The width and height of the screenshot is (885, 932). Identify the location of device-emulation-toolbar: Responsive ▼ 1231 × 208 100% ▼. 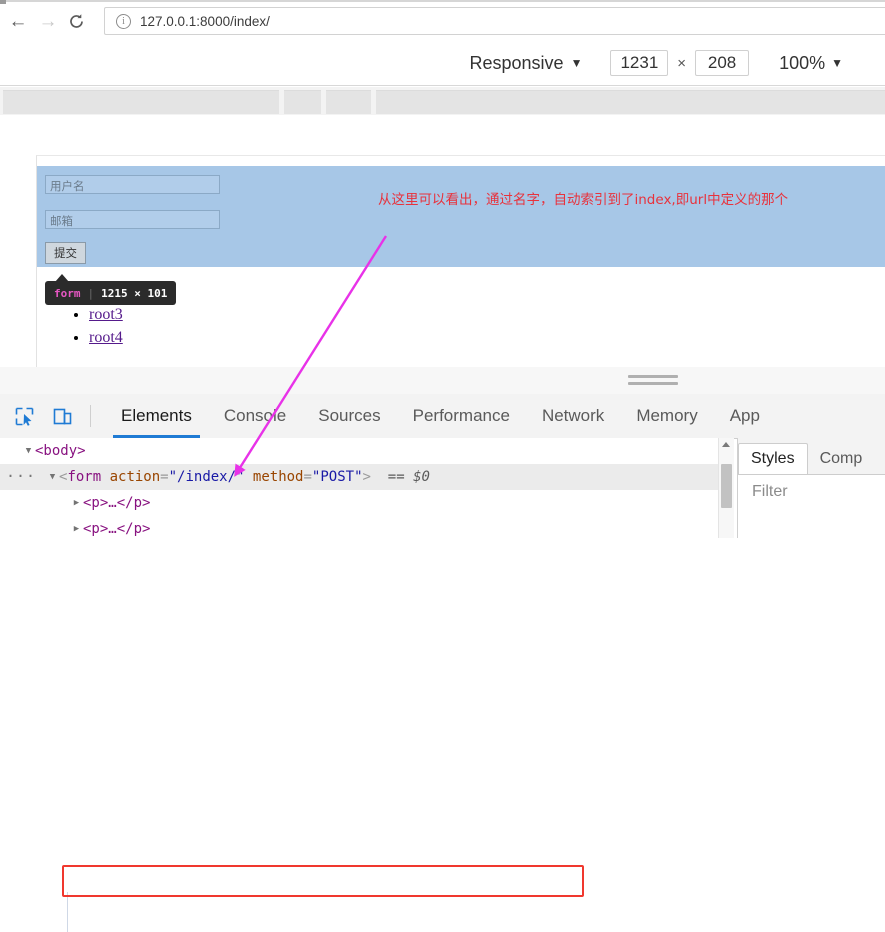
(442, 63).